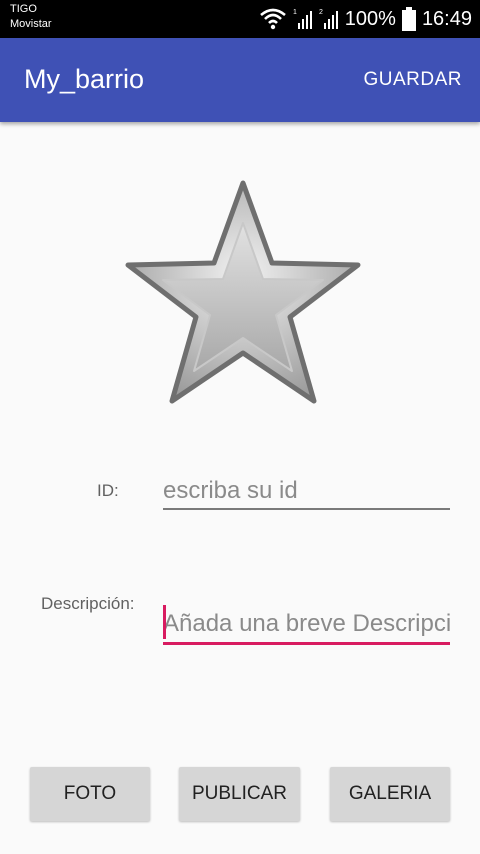  Describe the element at coordinates (328, 19) in the screenshot. I see `signal-sim2-icon: 2` at that location.